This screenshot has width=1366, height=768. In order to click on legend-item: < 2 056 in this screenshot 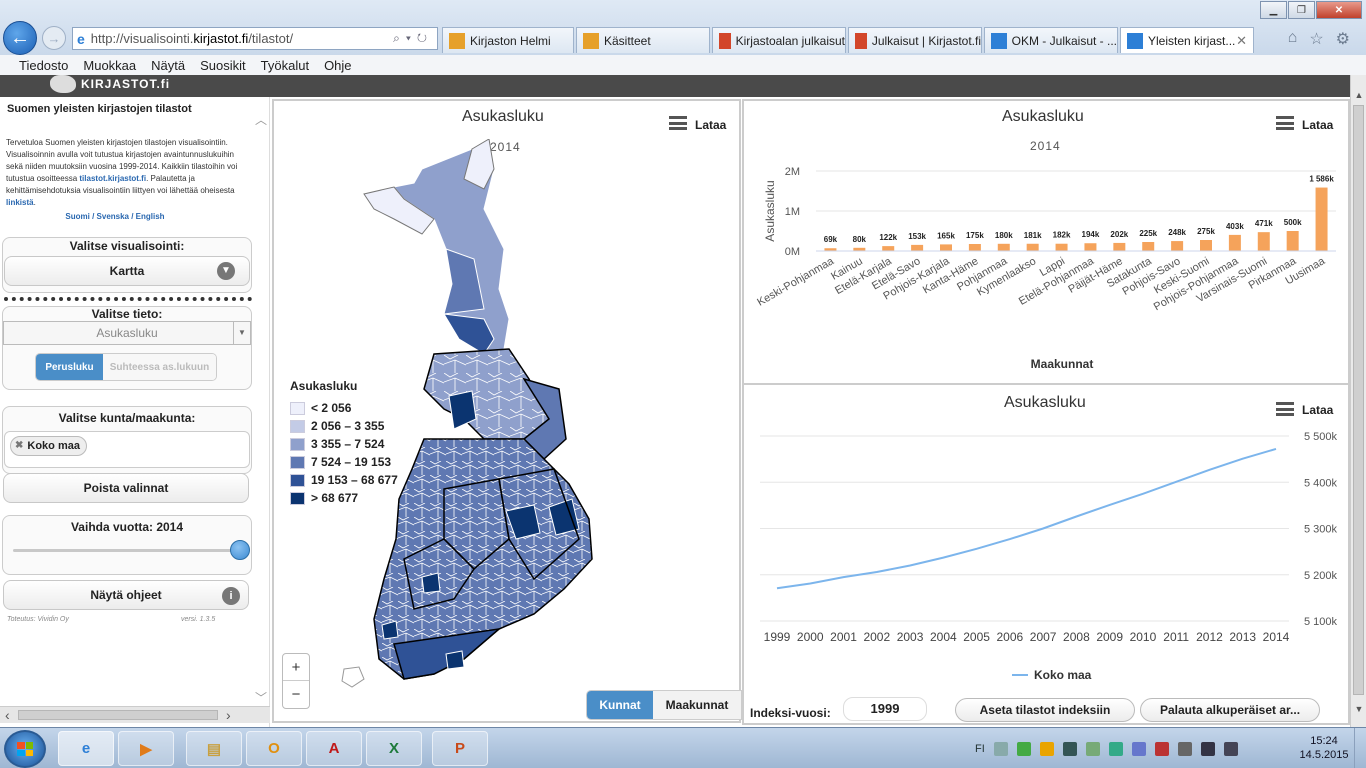, I will do `click(344, 408)`.